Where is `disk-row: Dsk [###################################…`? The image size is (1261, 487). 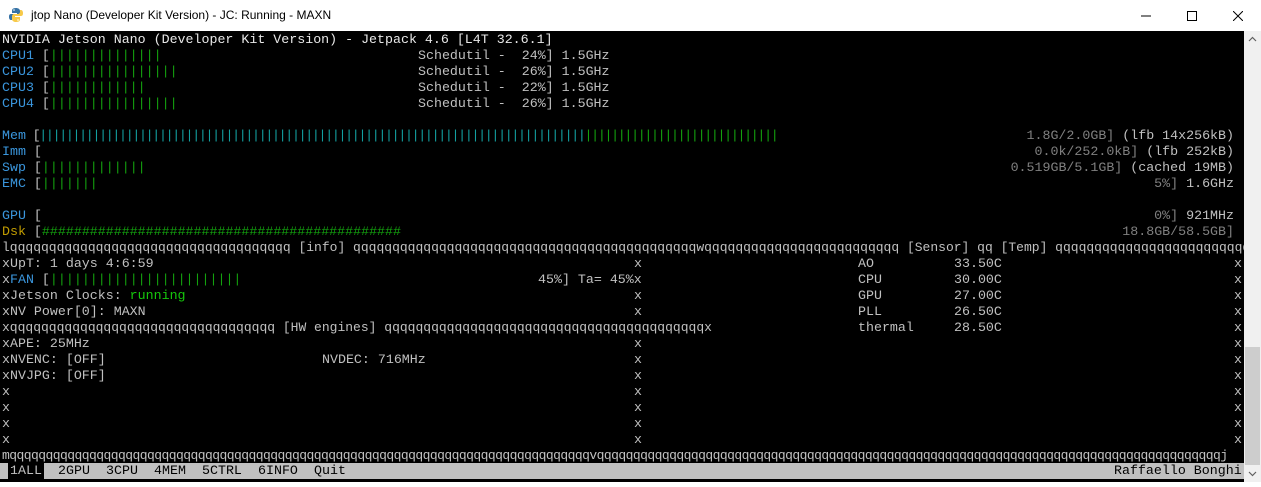
disk-row: Dsk [###################################… is located at coordinates (201, 231).